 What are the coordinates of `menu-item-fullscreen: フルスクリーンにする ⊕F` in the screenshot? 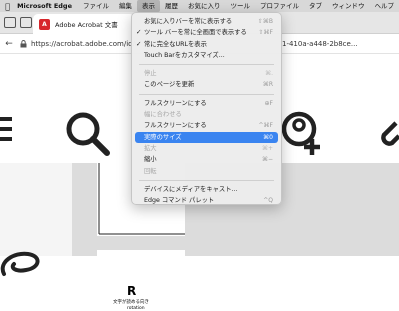 It's located at (206, 103).